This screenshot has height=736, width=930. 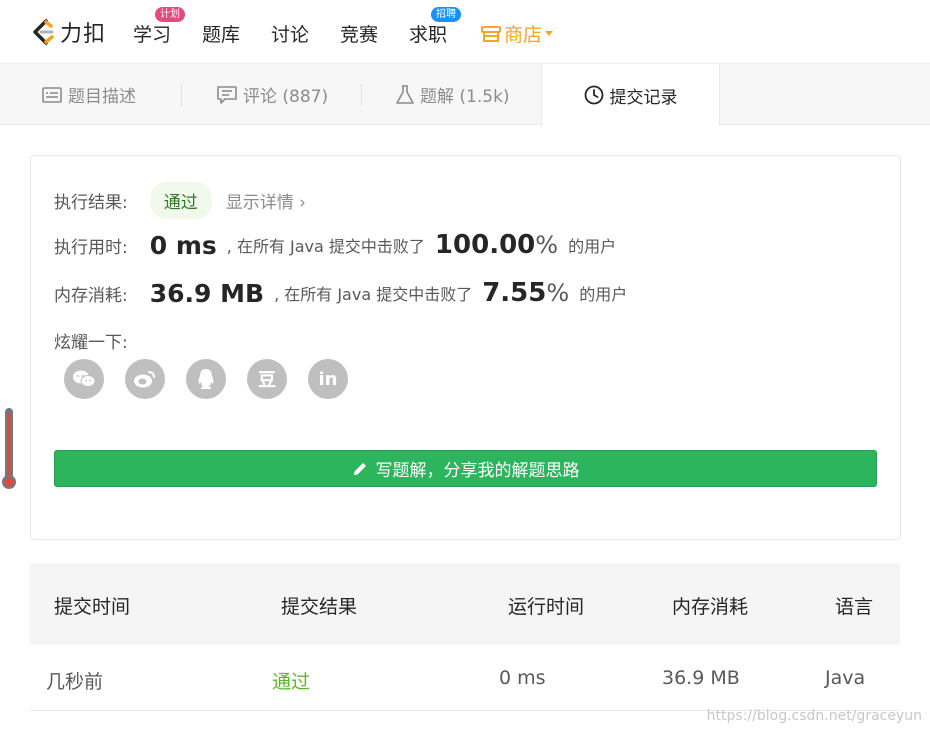 What do you see at coordinates (845, 678) in the screenshot?
I see `row-language: Java` at bounding box center [845, 678].